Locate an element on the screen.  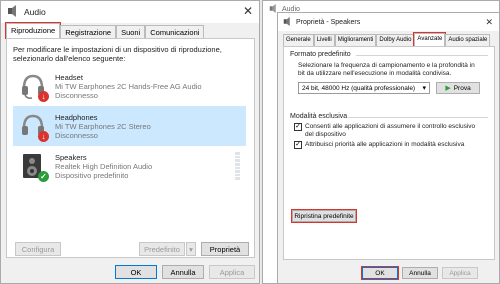
tab-miglioramenti: Miglioramenti is located at coordinates (355, 40).